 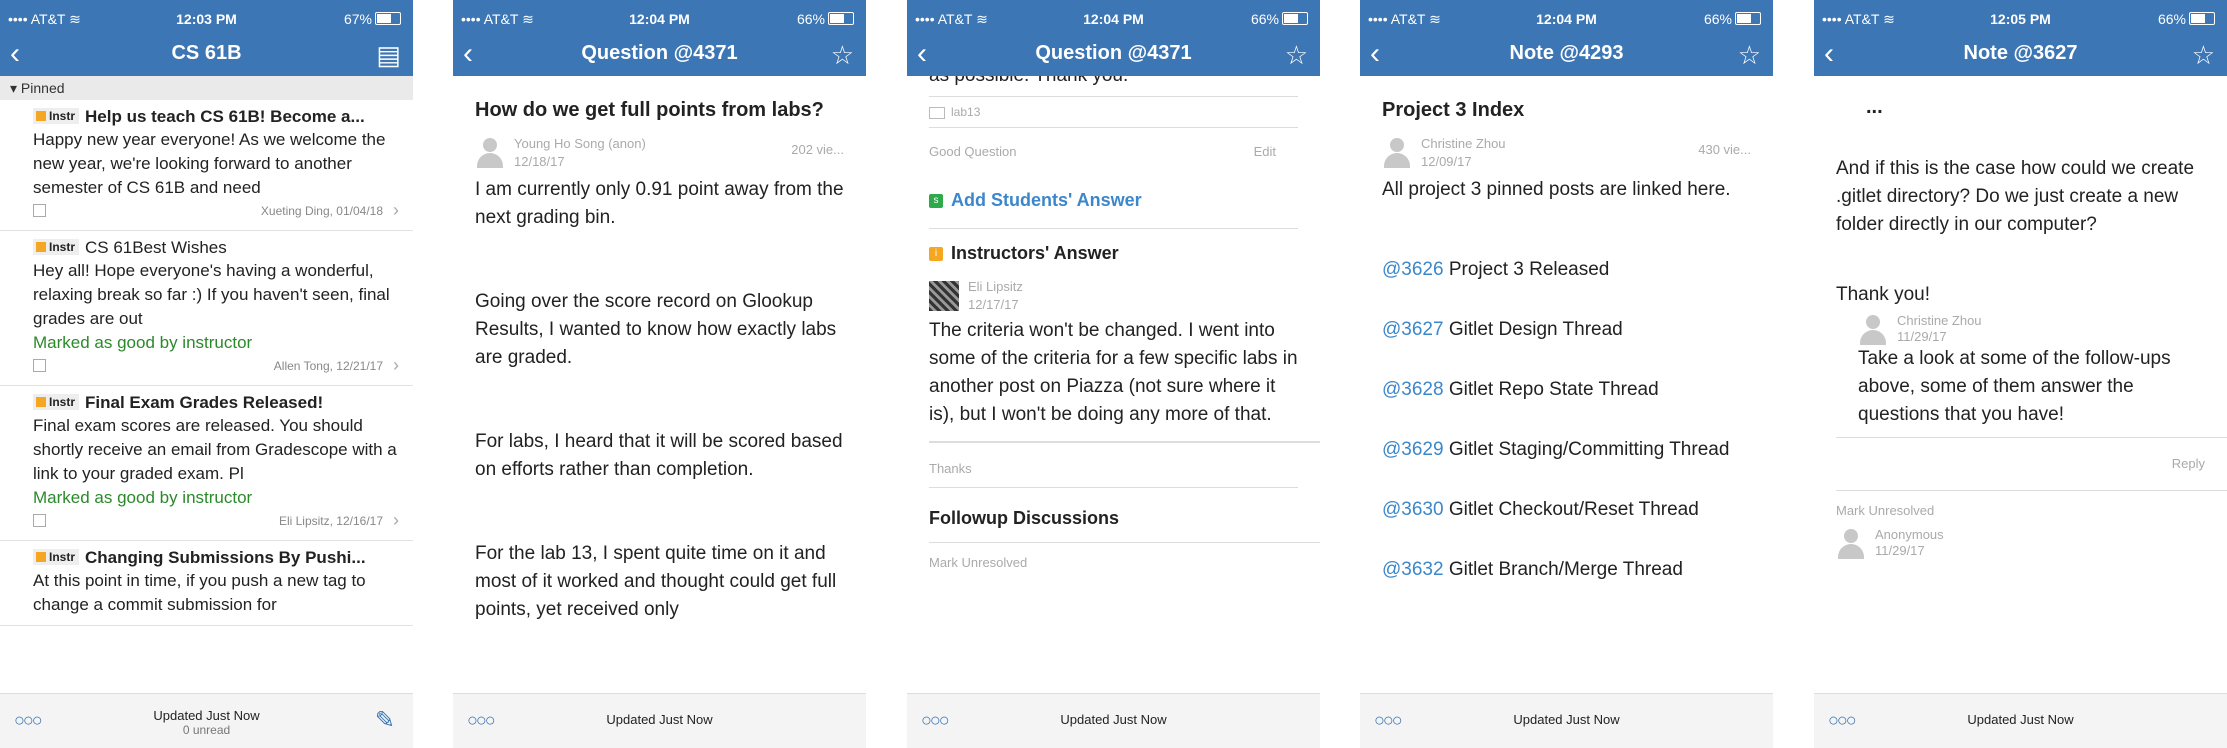 I want to click on author-name: Eli Lipsitz, so click(x=995, y=286).